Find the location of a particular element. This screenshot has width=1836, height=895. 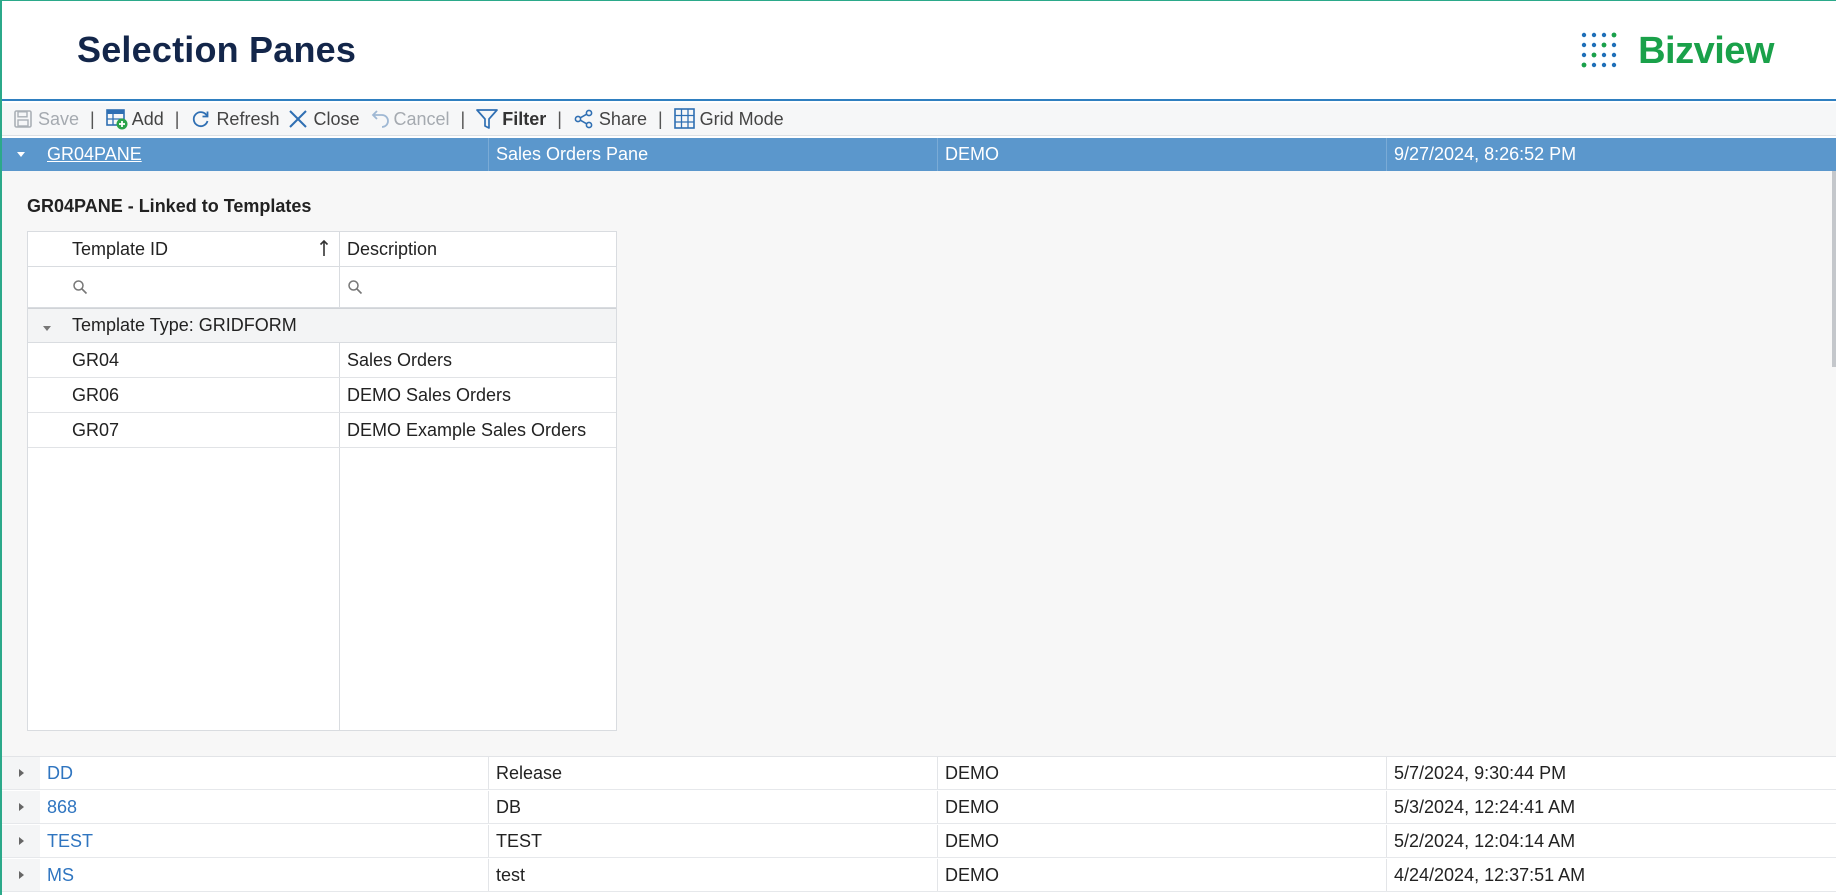

row-id-cell: GR04PANE is located at coordinates (264, 154).